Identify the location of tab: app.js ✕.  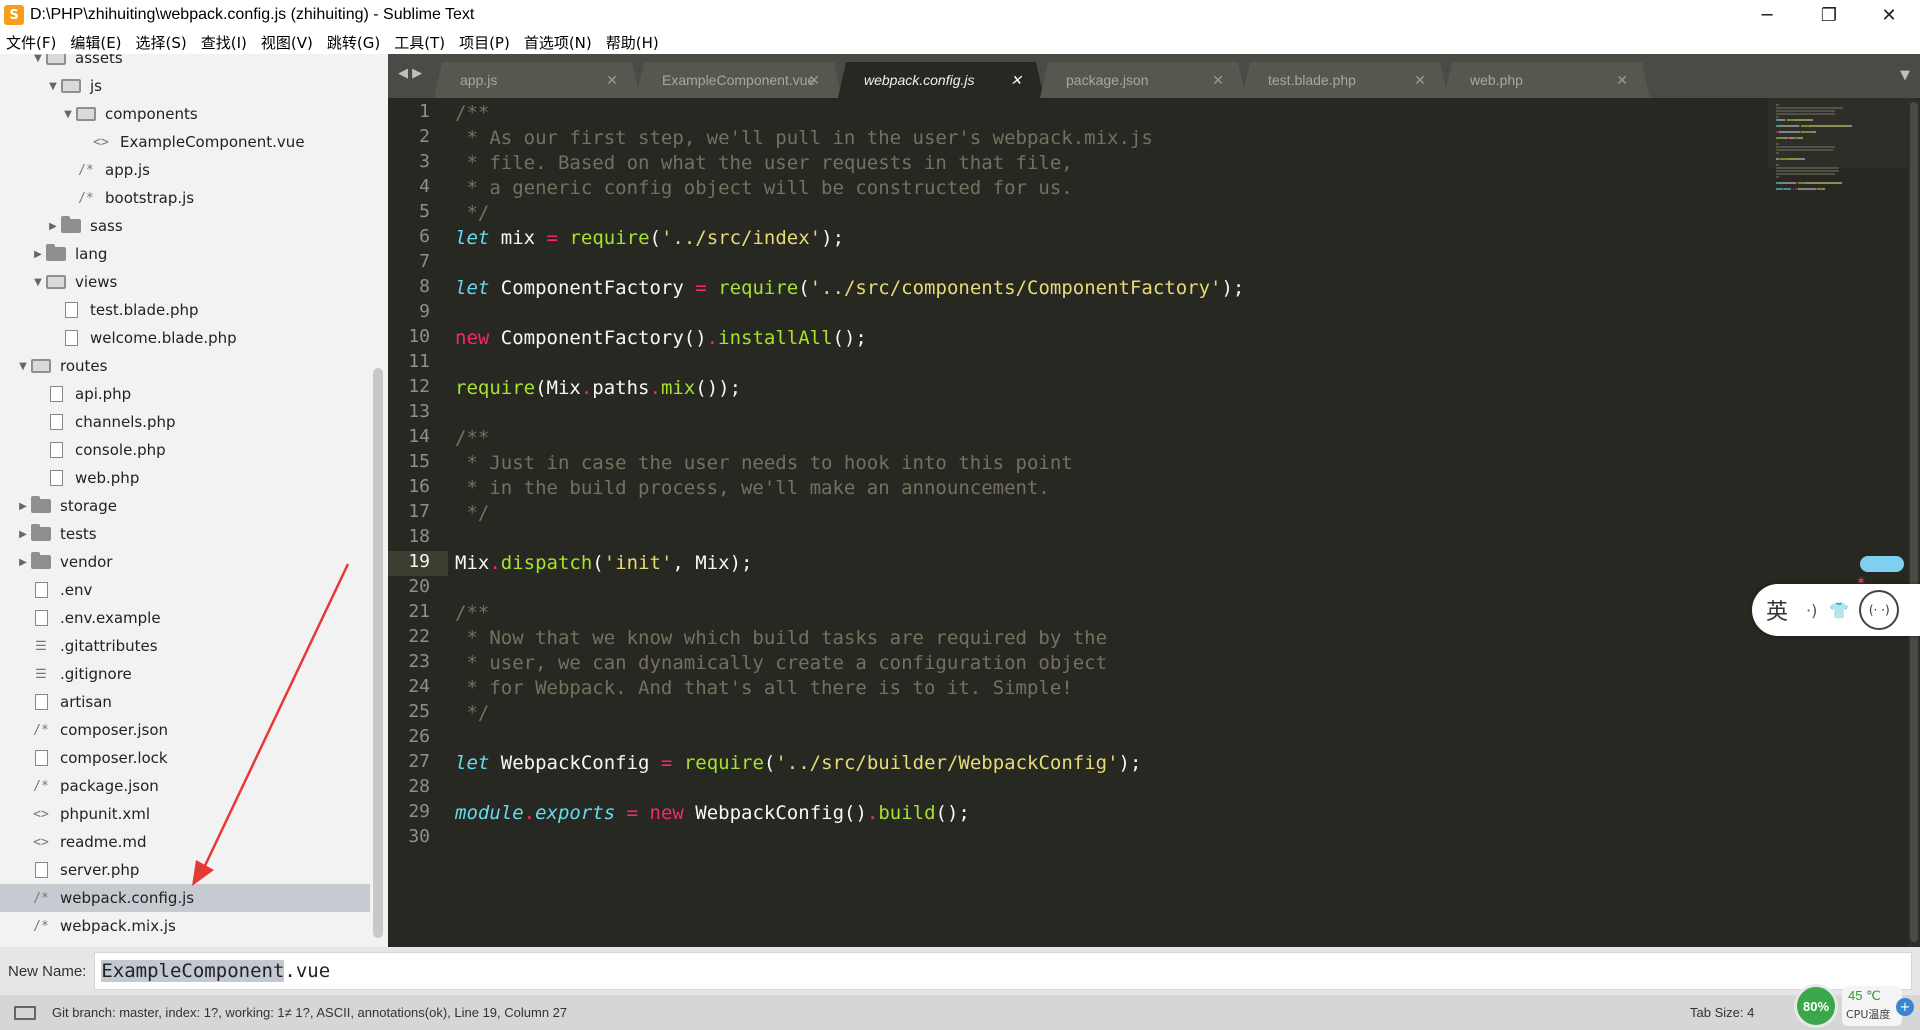
(537, 80).